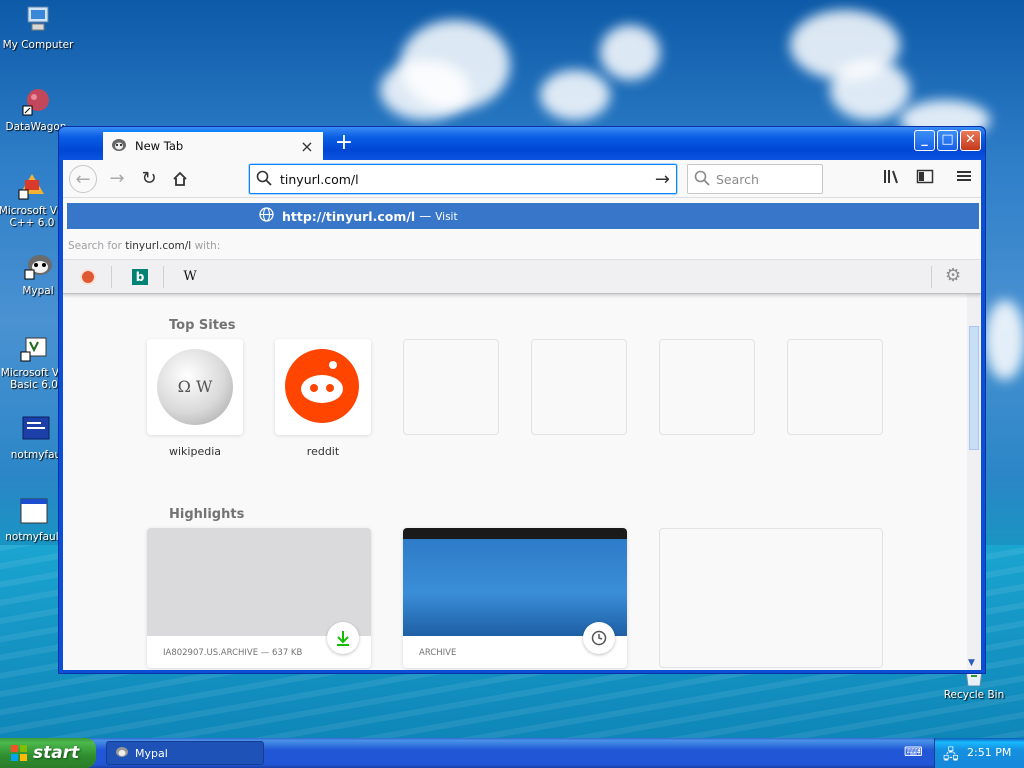 The height and width of the screenshot is (768, 1024). Describe the element at coordinates (38, 45) in the screenshot. I see `desktop-icon-label: My Computer` at that location.